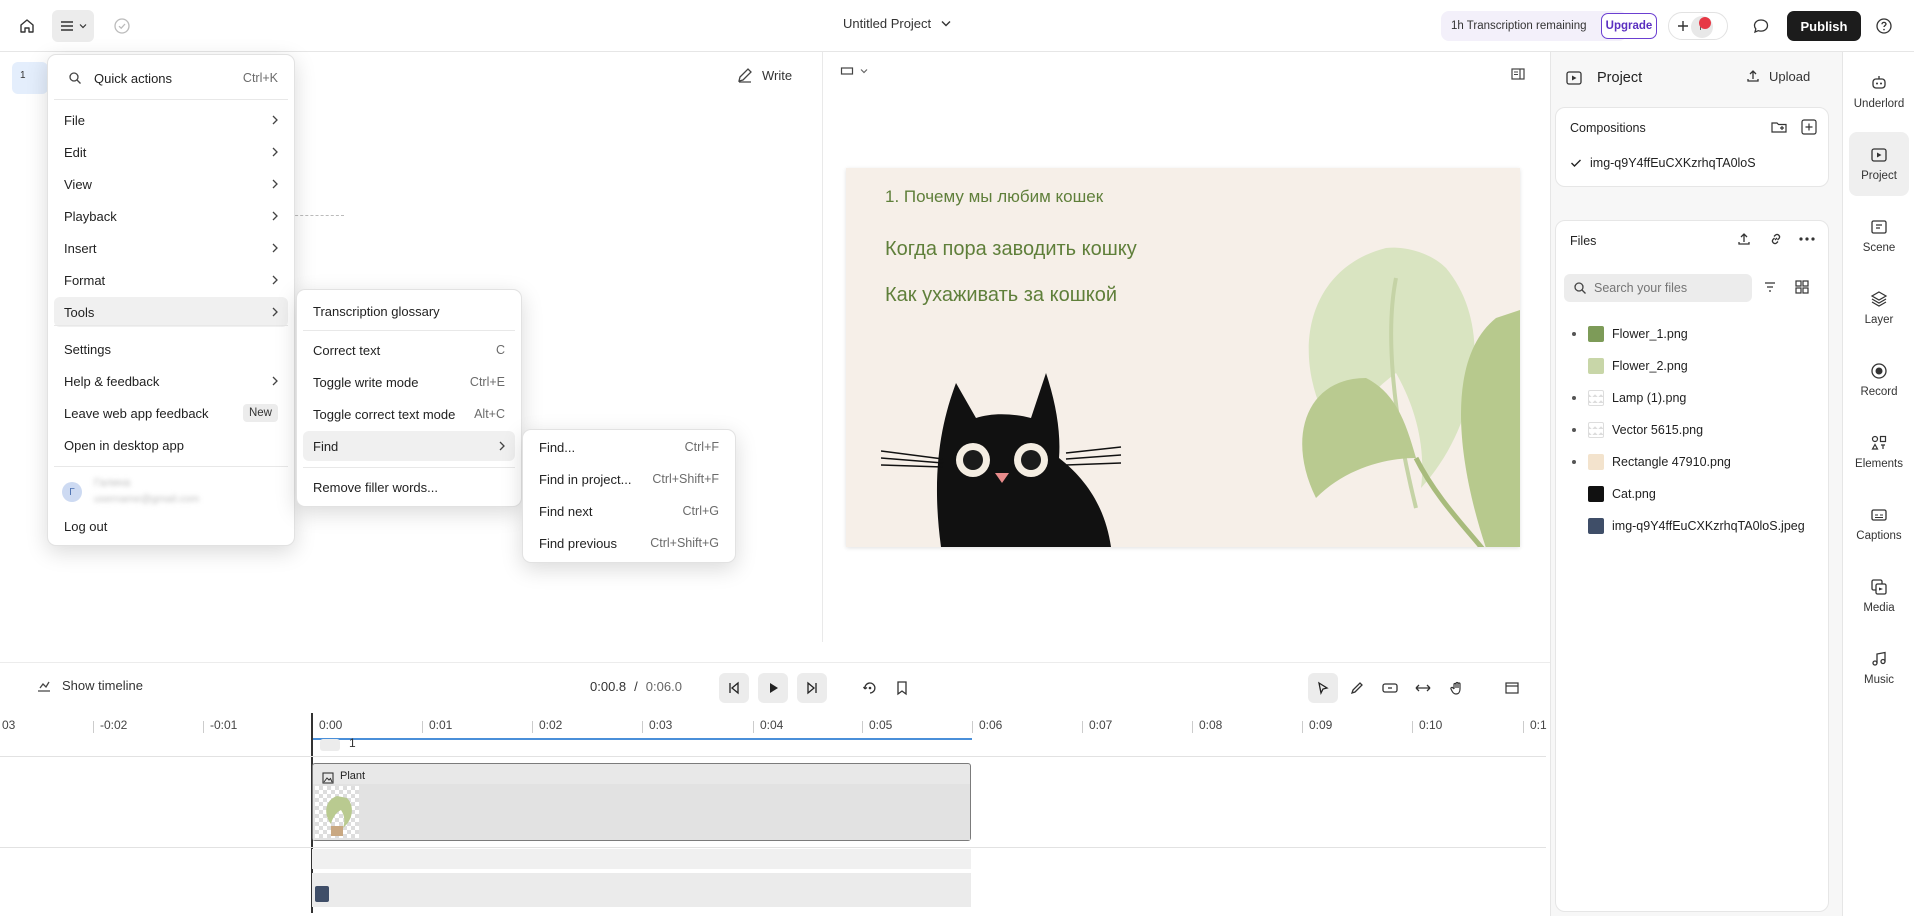  I want to click on file-row: Rectangle 47910.png, so click(1691, 462).